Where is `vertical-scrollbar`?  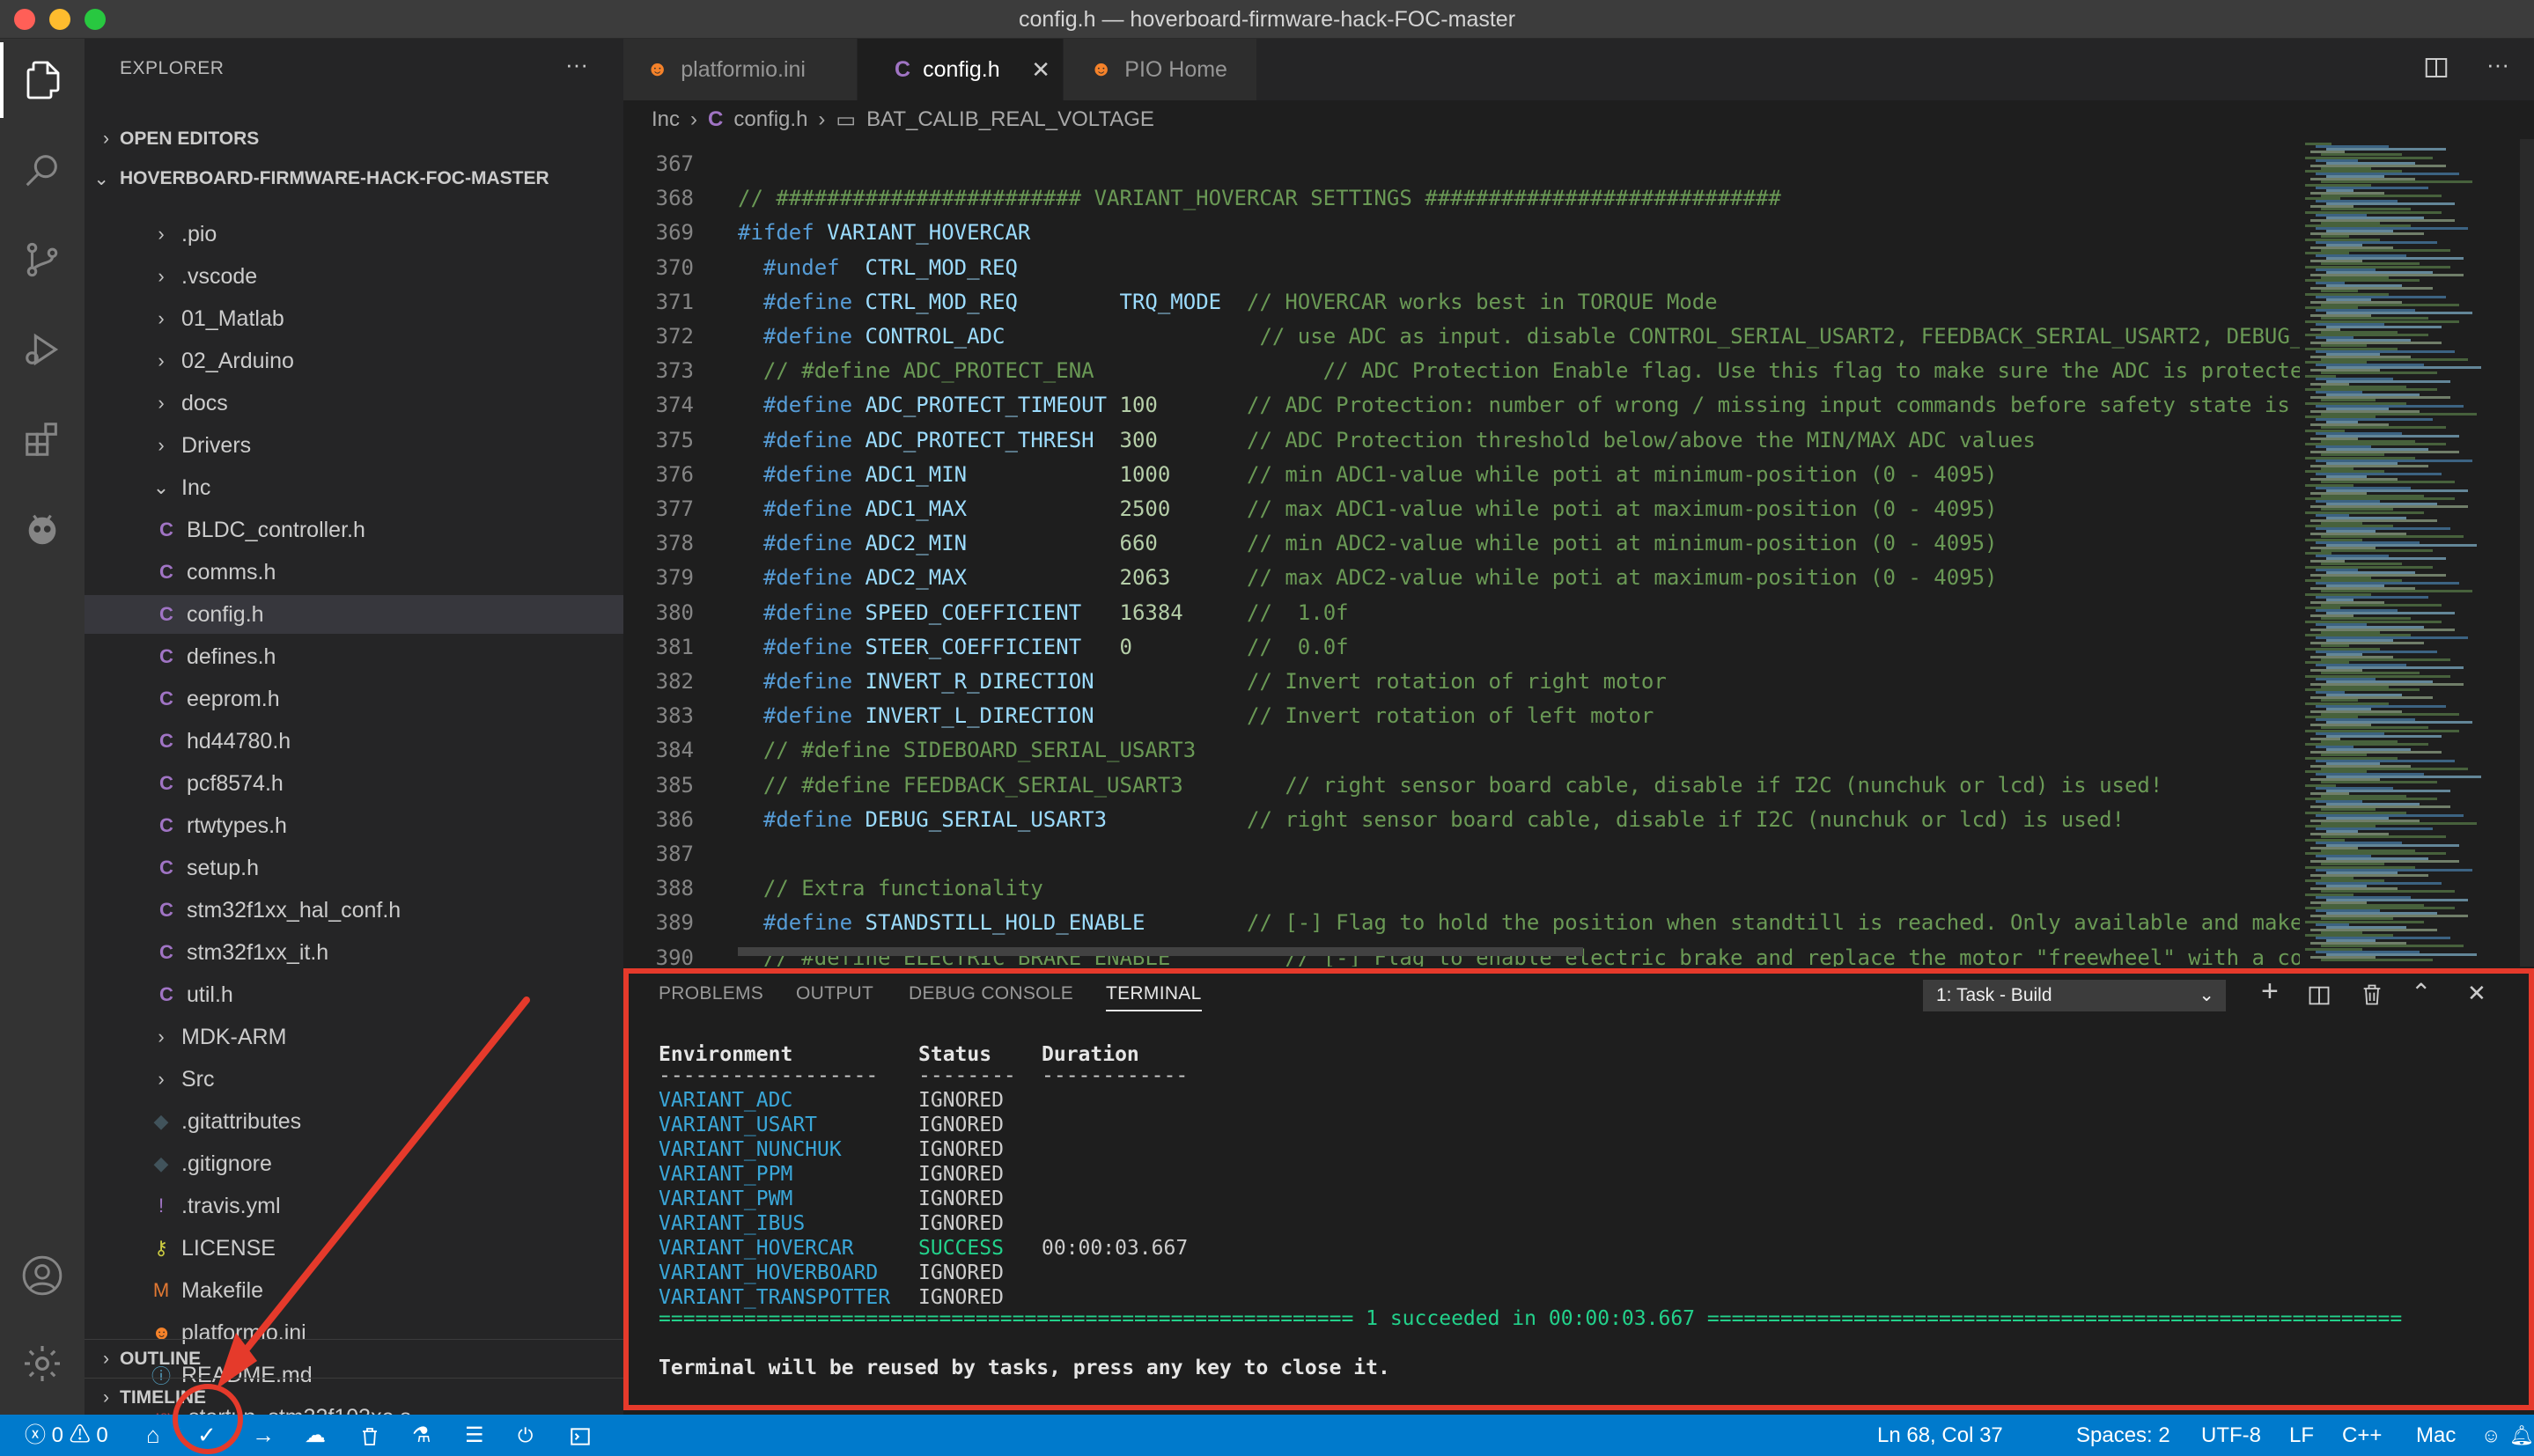 vertical-scrollbar is located at coordinates (2527, 553).